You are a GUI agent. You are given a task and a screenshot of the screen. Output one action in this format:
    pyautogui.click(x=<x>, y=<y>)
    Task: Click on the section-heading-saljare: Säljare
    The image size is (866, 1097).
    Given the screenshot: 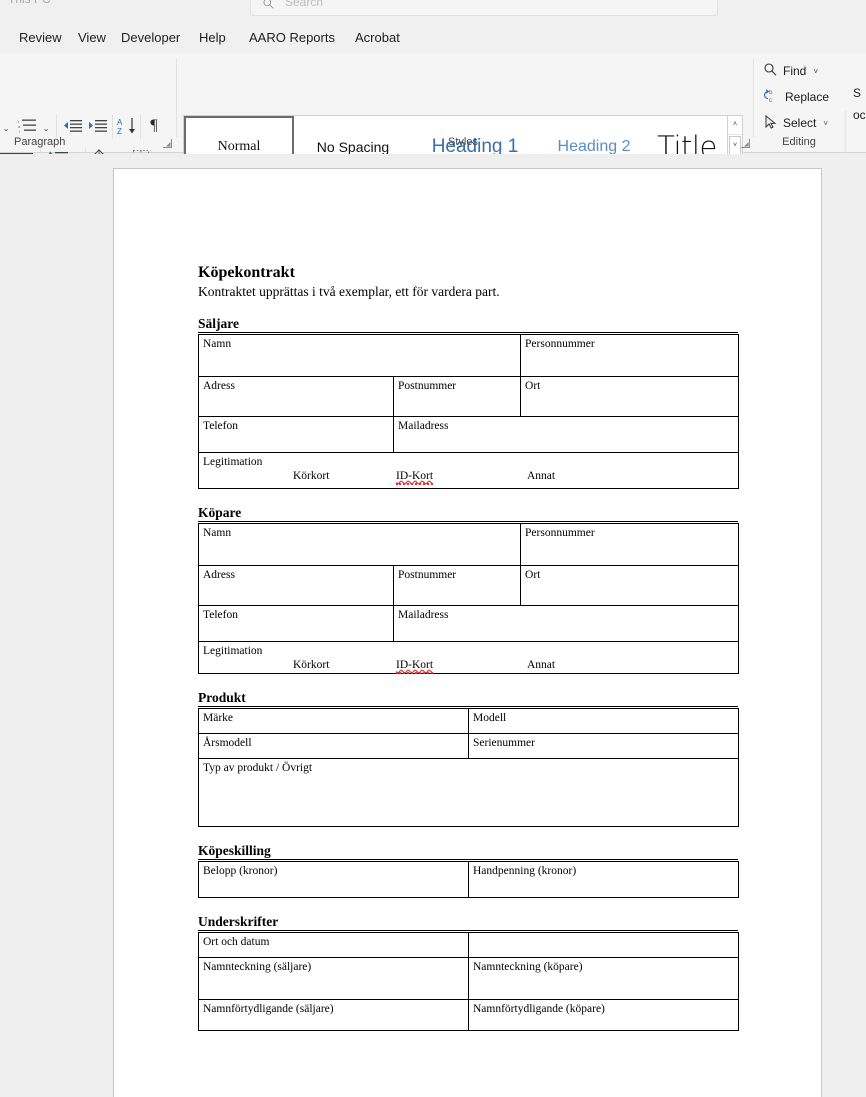 What is the action you would take?
    pyautogui.click(x=468, y=324)
    